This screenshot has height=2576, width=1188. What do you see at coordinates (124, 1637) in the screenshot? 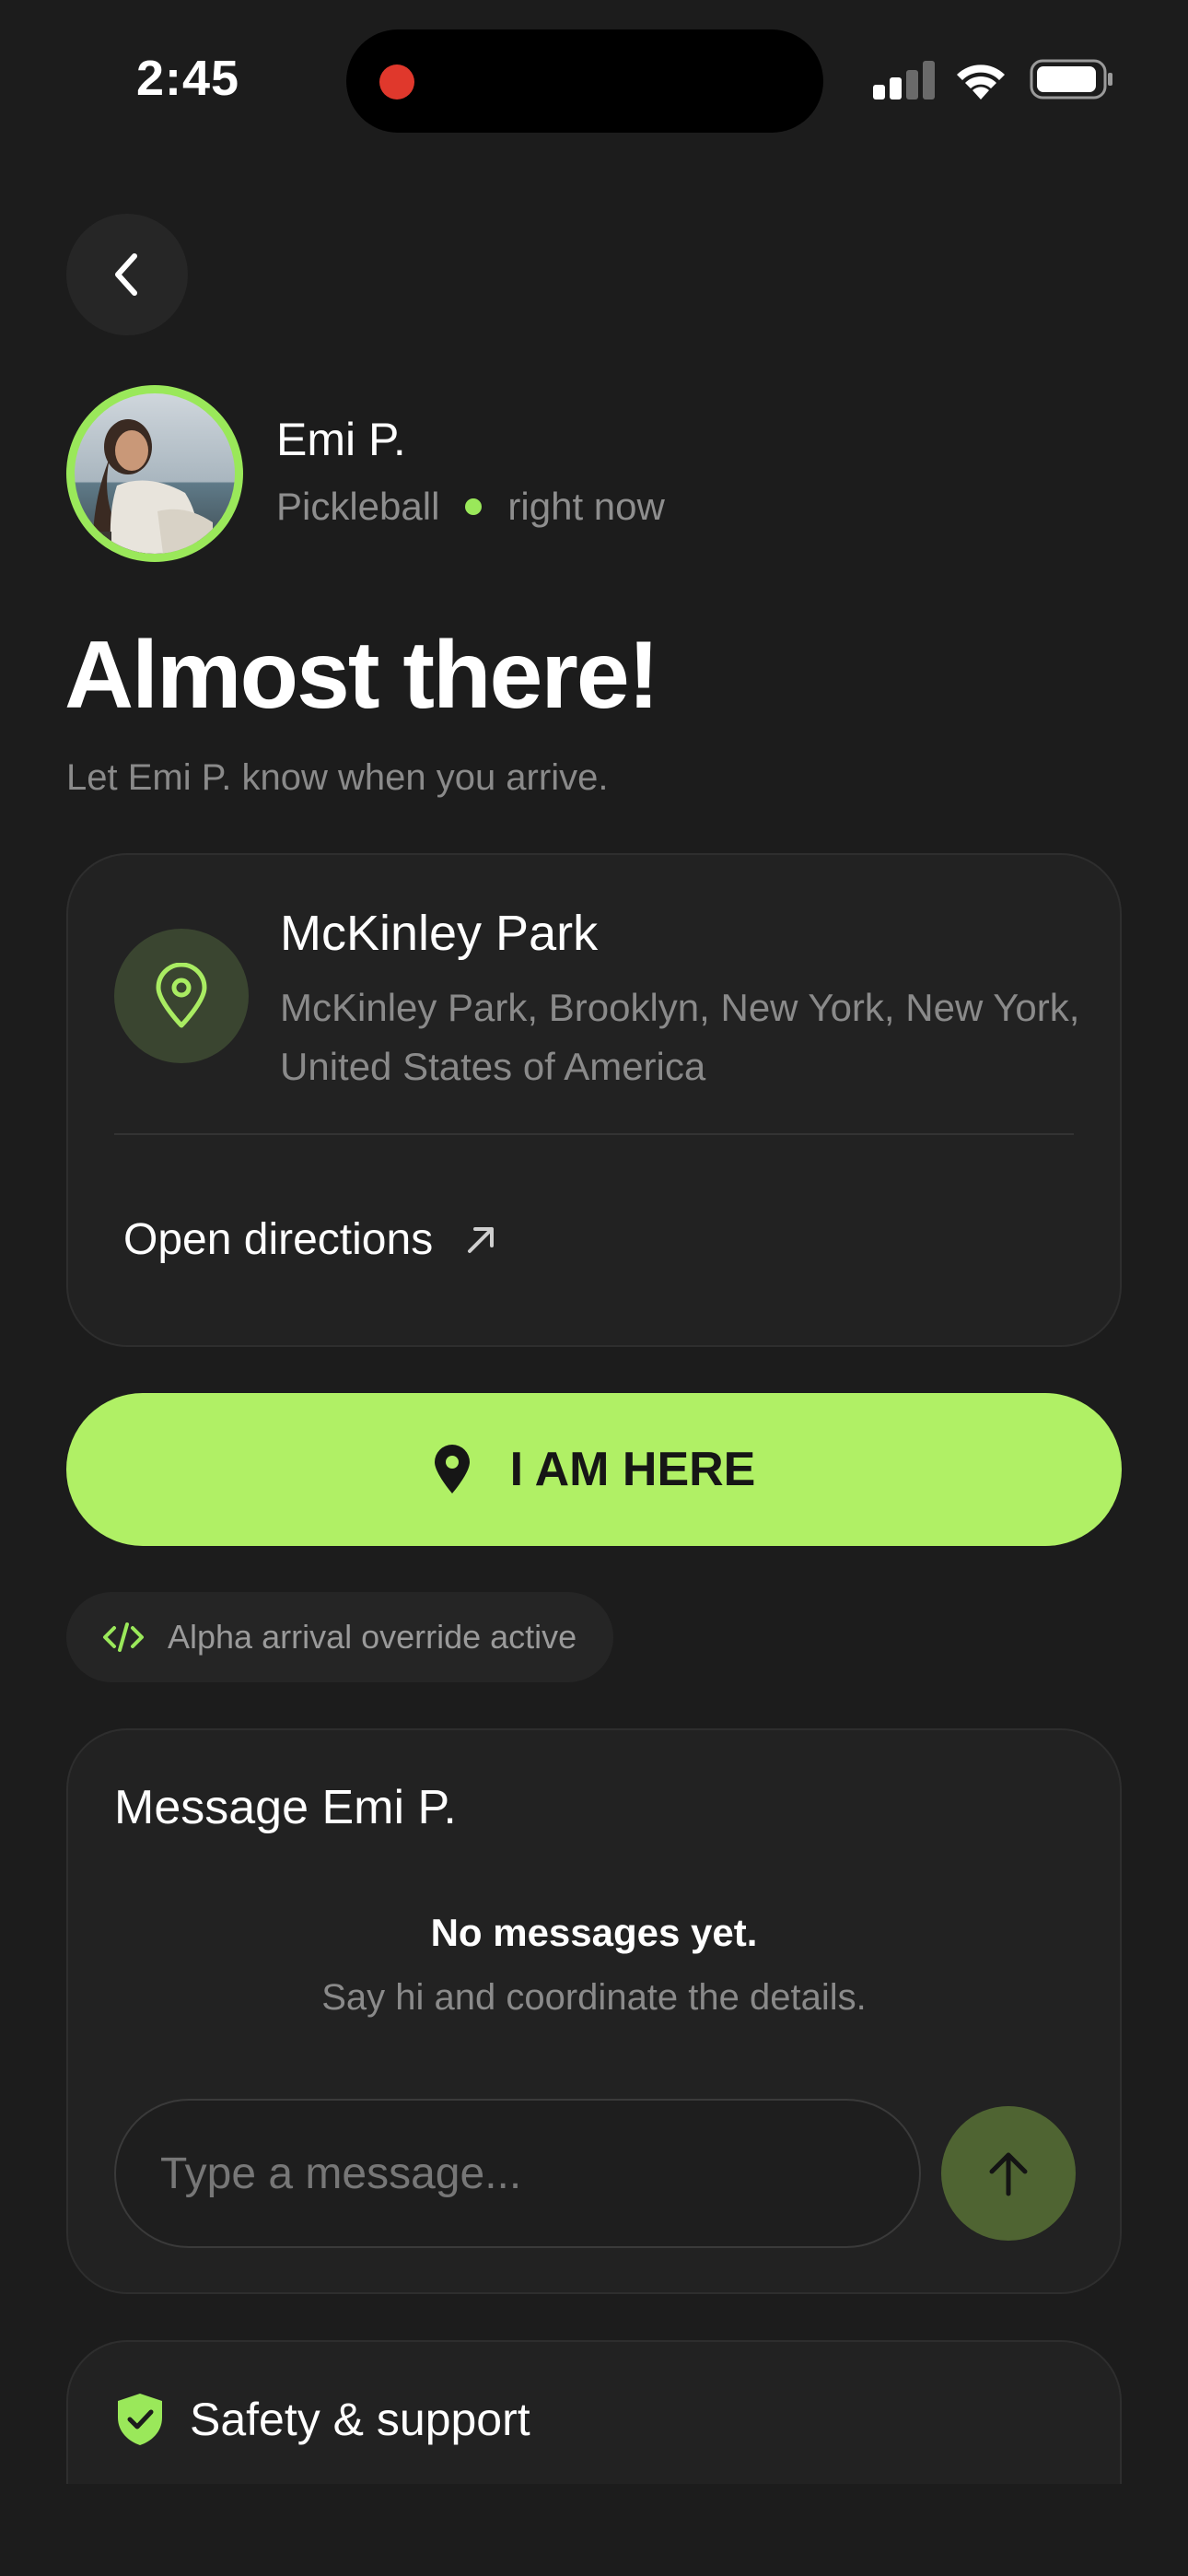
I see `code-icon` at bounding box center [124, 1637].